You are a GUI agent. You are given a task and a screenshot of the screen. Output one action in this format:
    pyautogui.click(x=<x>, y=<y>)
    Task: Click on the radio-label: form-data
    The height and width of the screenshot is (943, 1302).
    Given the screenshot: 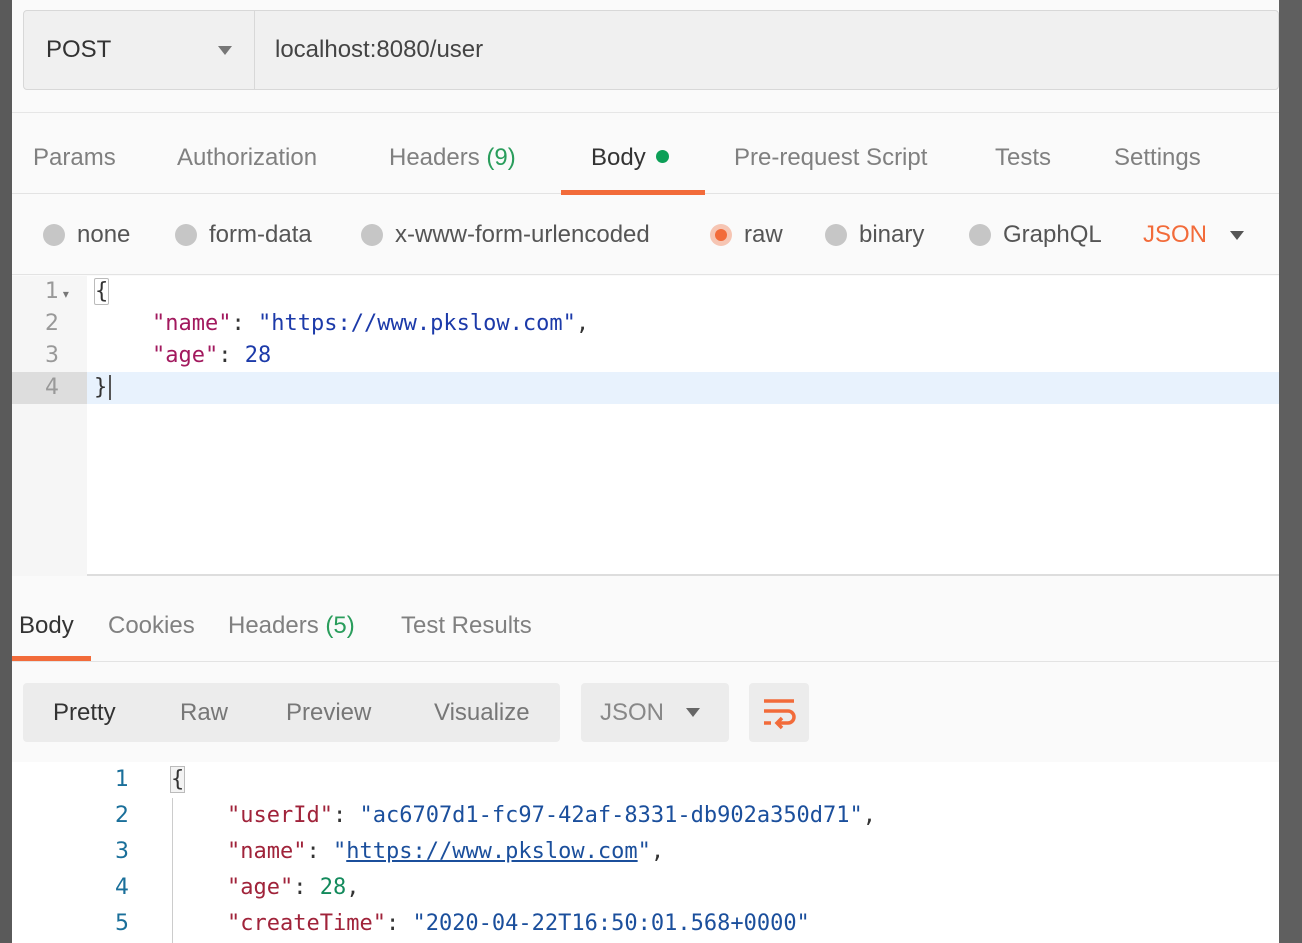 What is the action you would take?
    pyautogui.click(x=260, y=234)
    